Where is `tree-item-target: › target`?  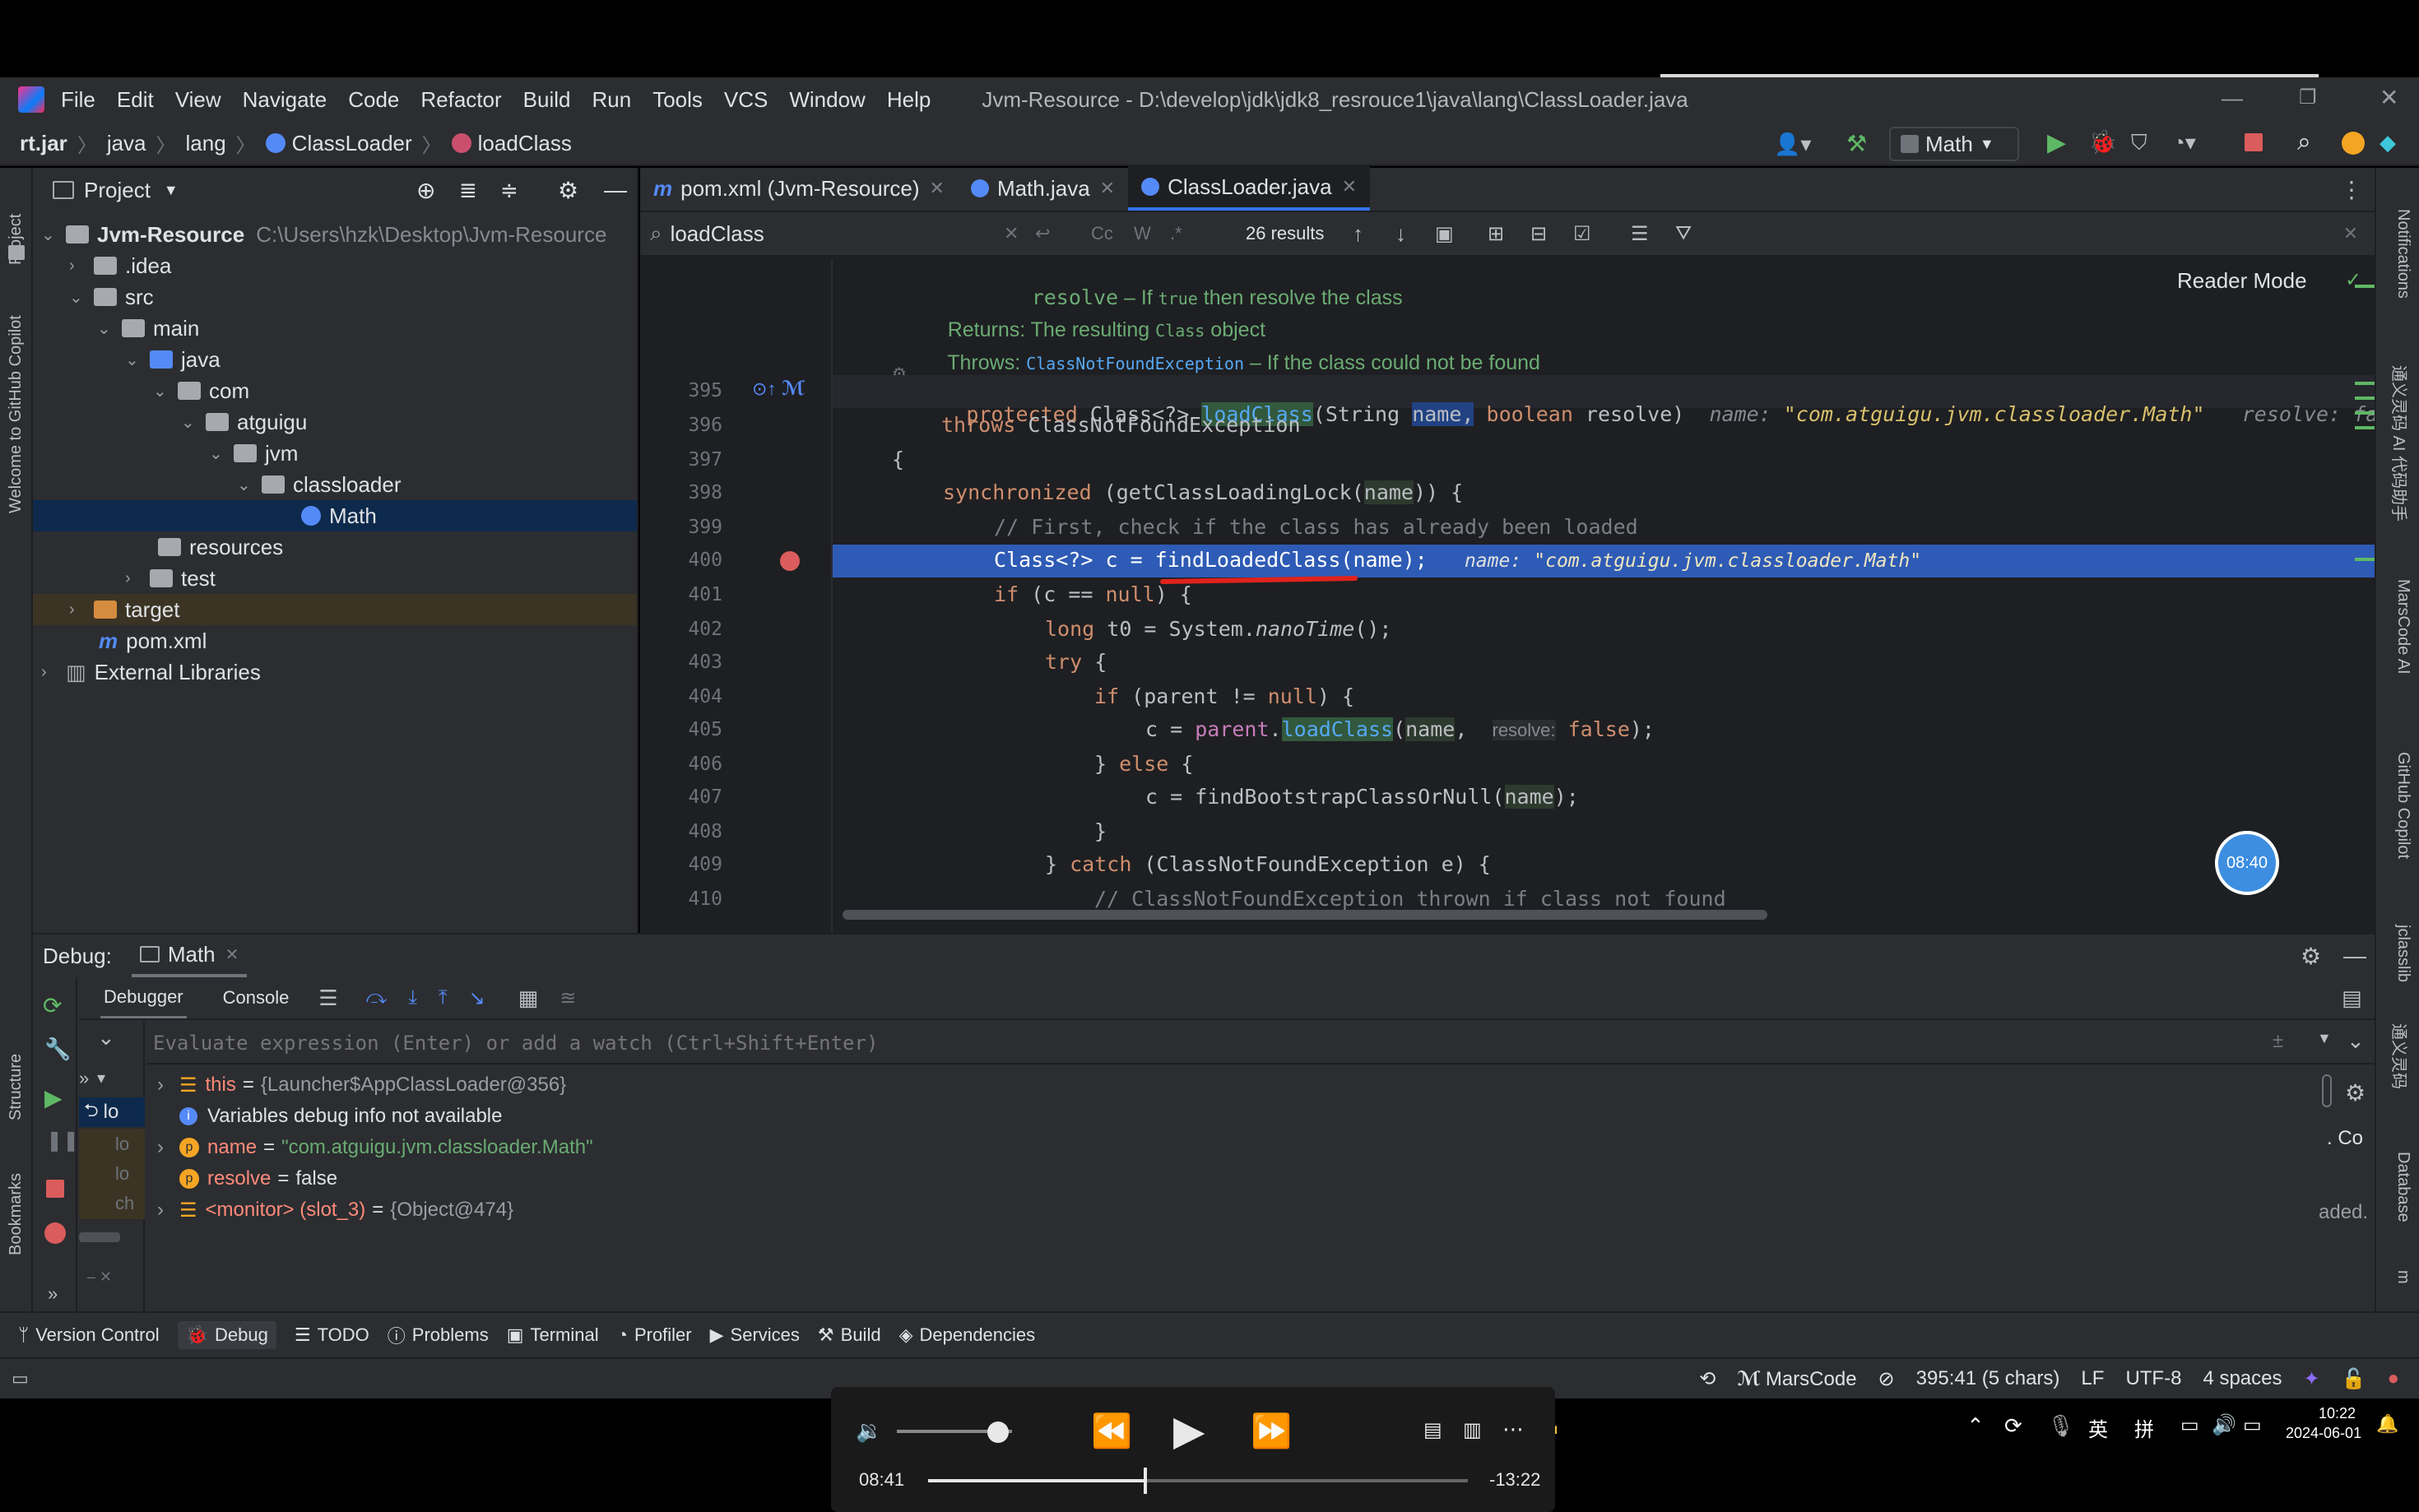
tree-item-target: › target is located at coordinates (124, 609).